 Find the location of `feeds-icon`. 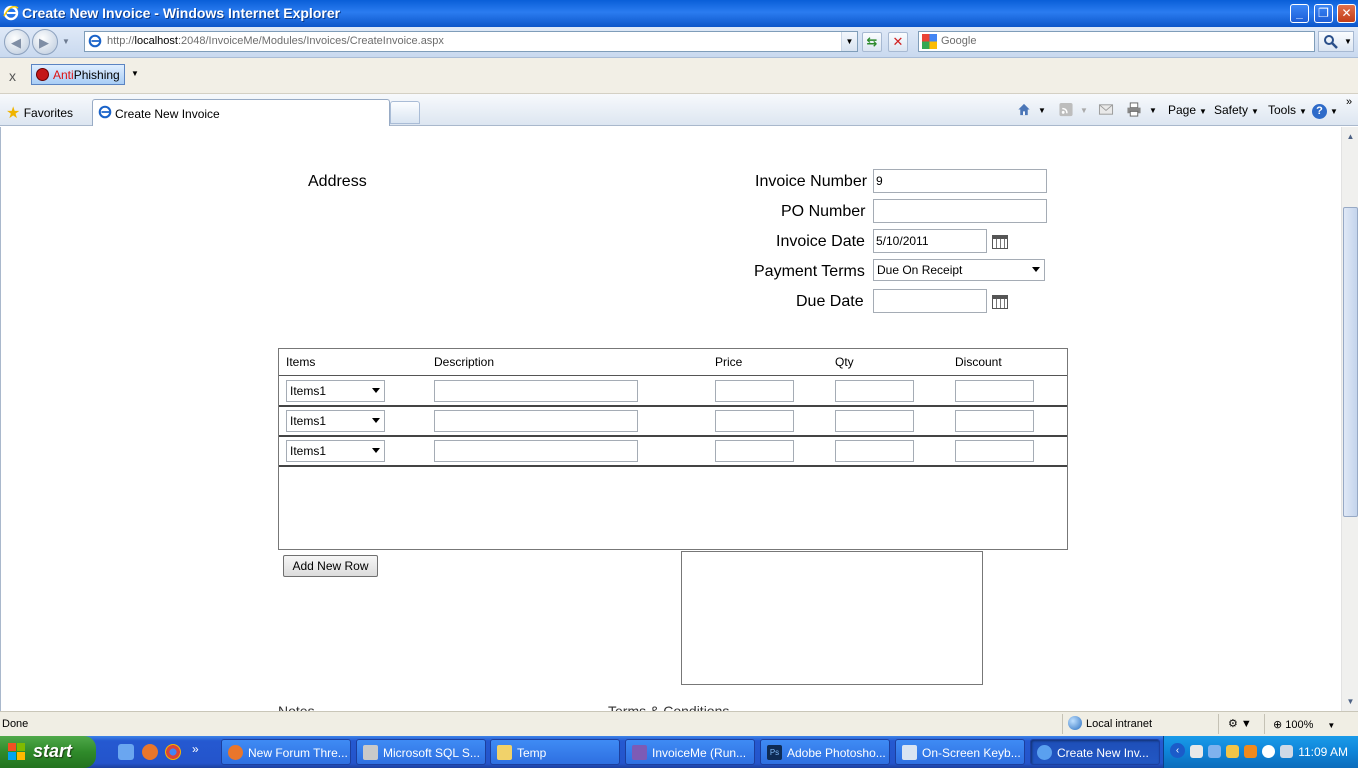

feeds-icon is located at coordinates (1066, 109).